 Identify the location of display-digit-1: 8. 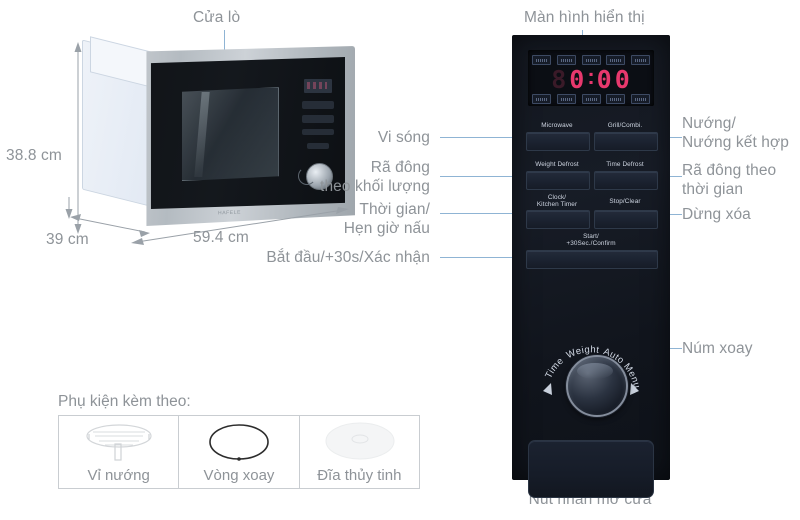
(559, 79).